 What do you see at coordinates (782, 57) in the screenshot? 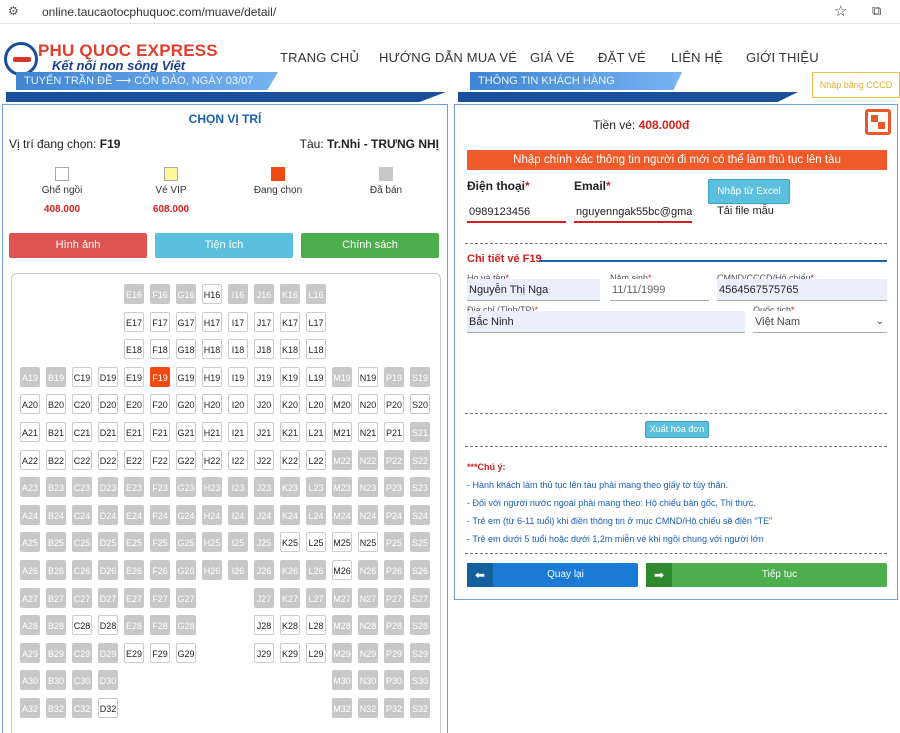
I see `nav-about: GIỚI THIỆU` at bounding box center [782, 57].